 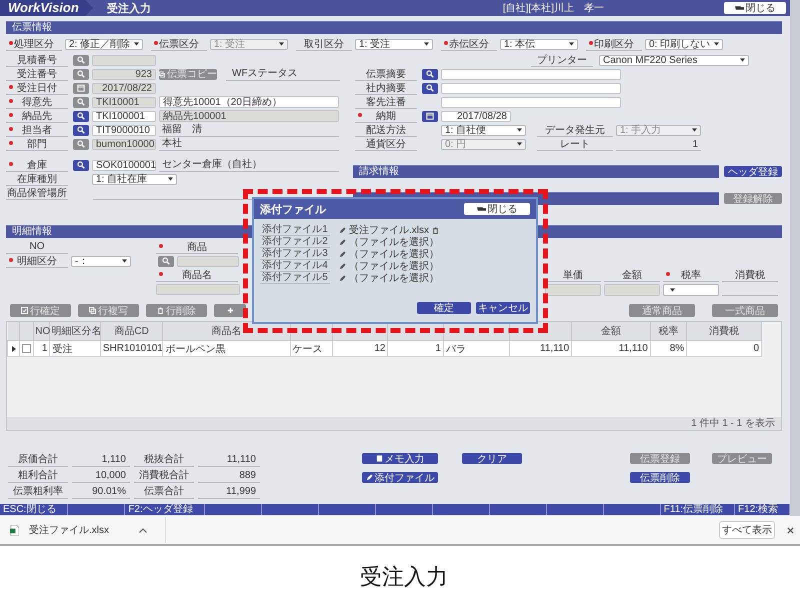 What do you see at coordinates (573, 275) in the screenshot?
I see `field-label: 単価` at bounding box center [573, 275].